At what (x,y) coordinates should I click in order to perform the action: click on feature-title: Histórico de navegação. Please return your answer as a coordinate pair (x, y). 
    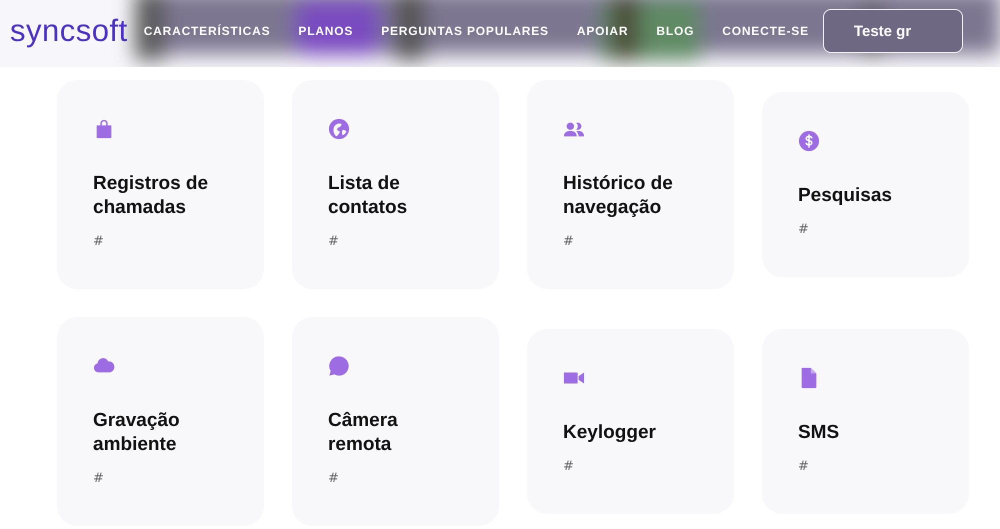
    Looking at the image, I should click on (618, 196).